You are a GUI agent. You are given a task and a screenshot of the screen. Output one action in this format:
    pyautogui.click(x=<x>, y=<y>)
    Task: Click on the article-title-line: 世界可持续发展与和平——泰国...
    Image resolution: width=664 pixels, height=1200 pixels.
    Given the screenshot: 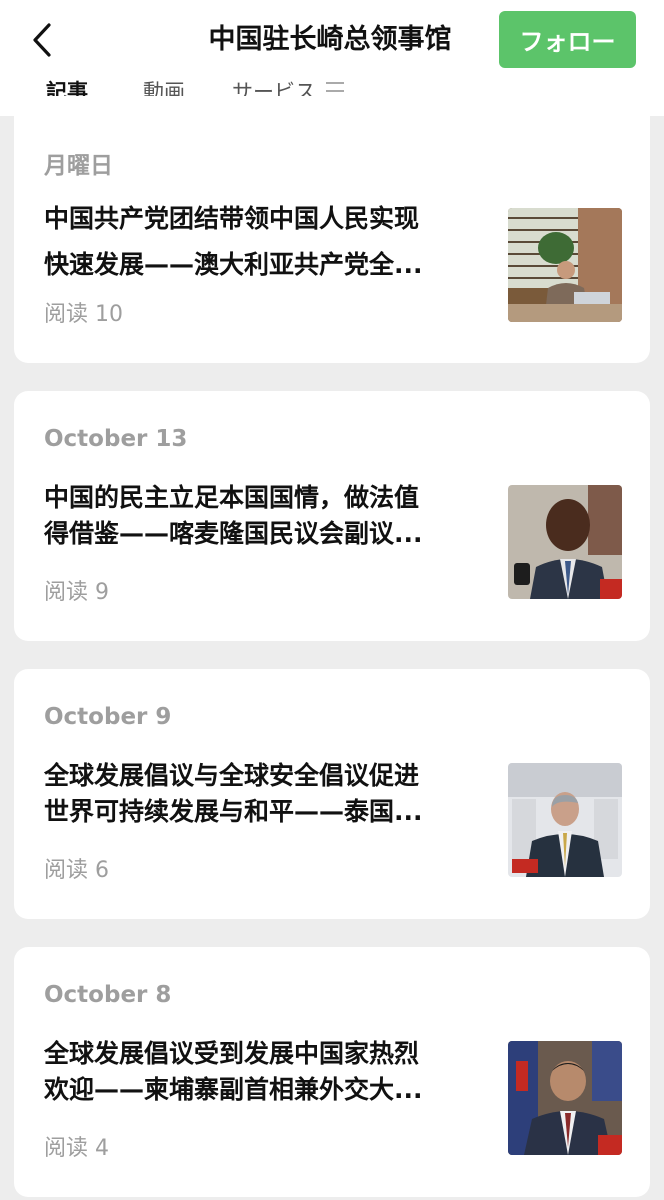 What is the action you would take?
    pyautogui.click(x=233, y=811)
    